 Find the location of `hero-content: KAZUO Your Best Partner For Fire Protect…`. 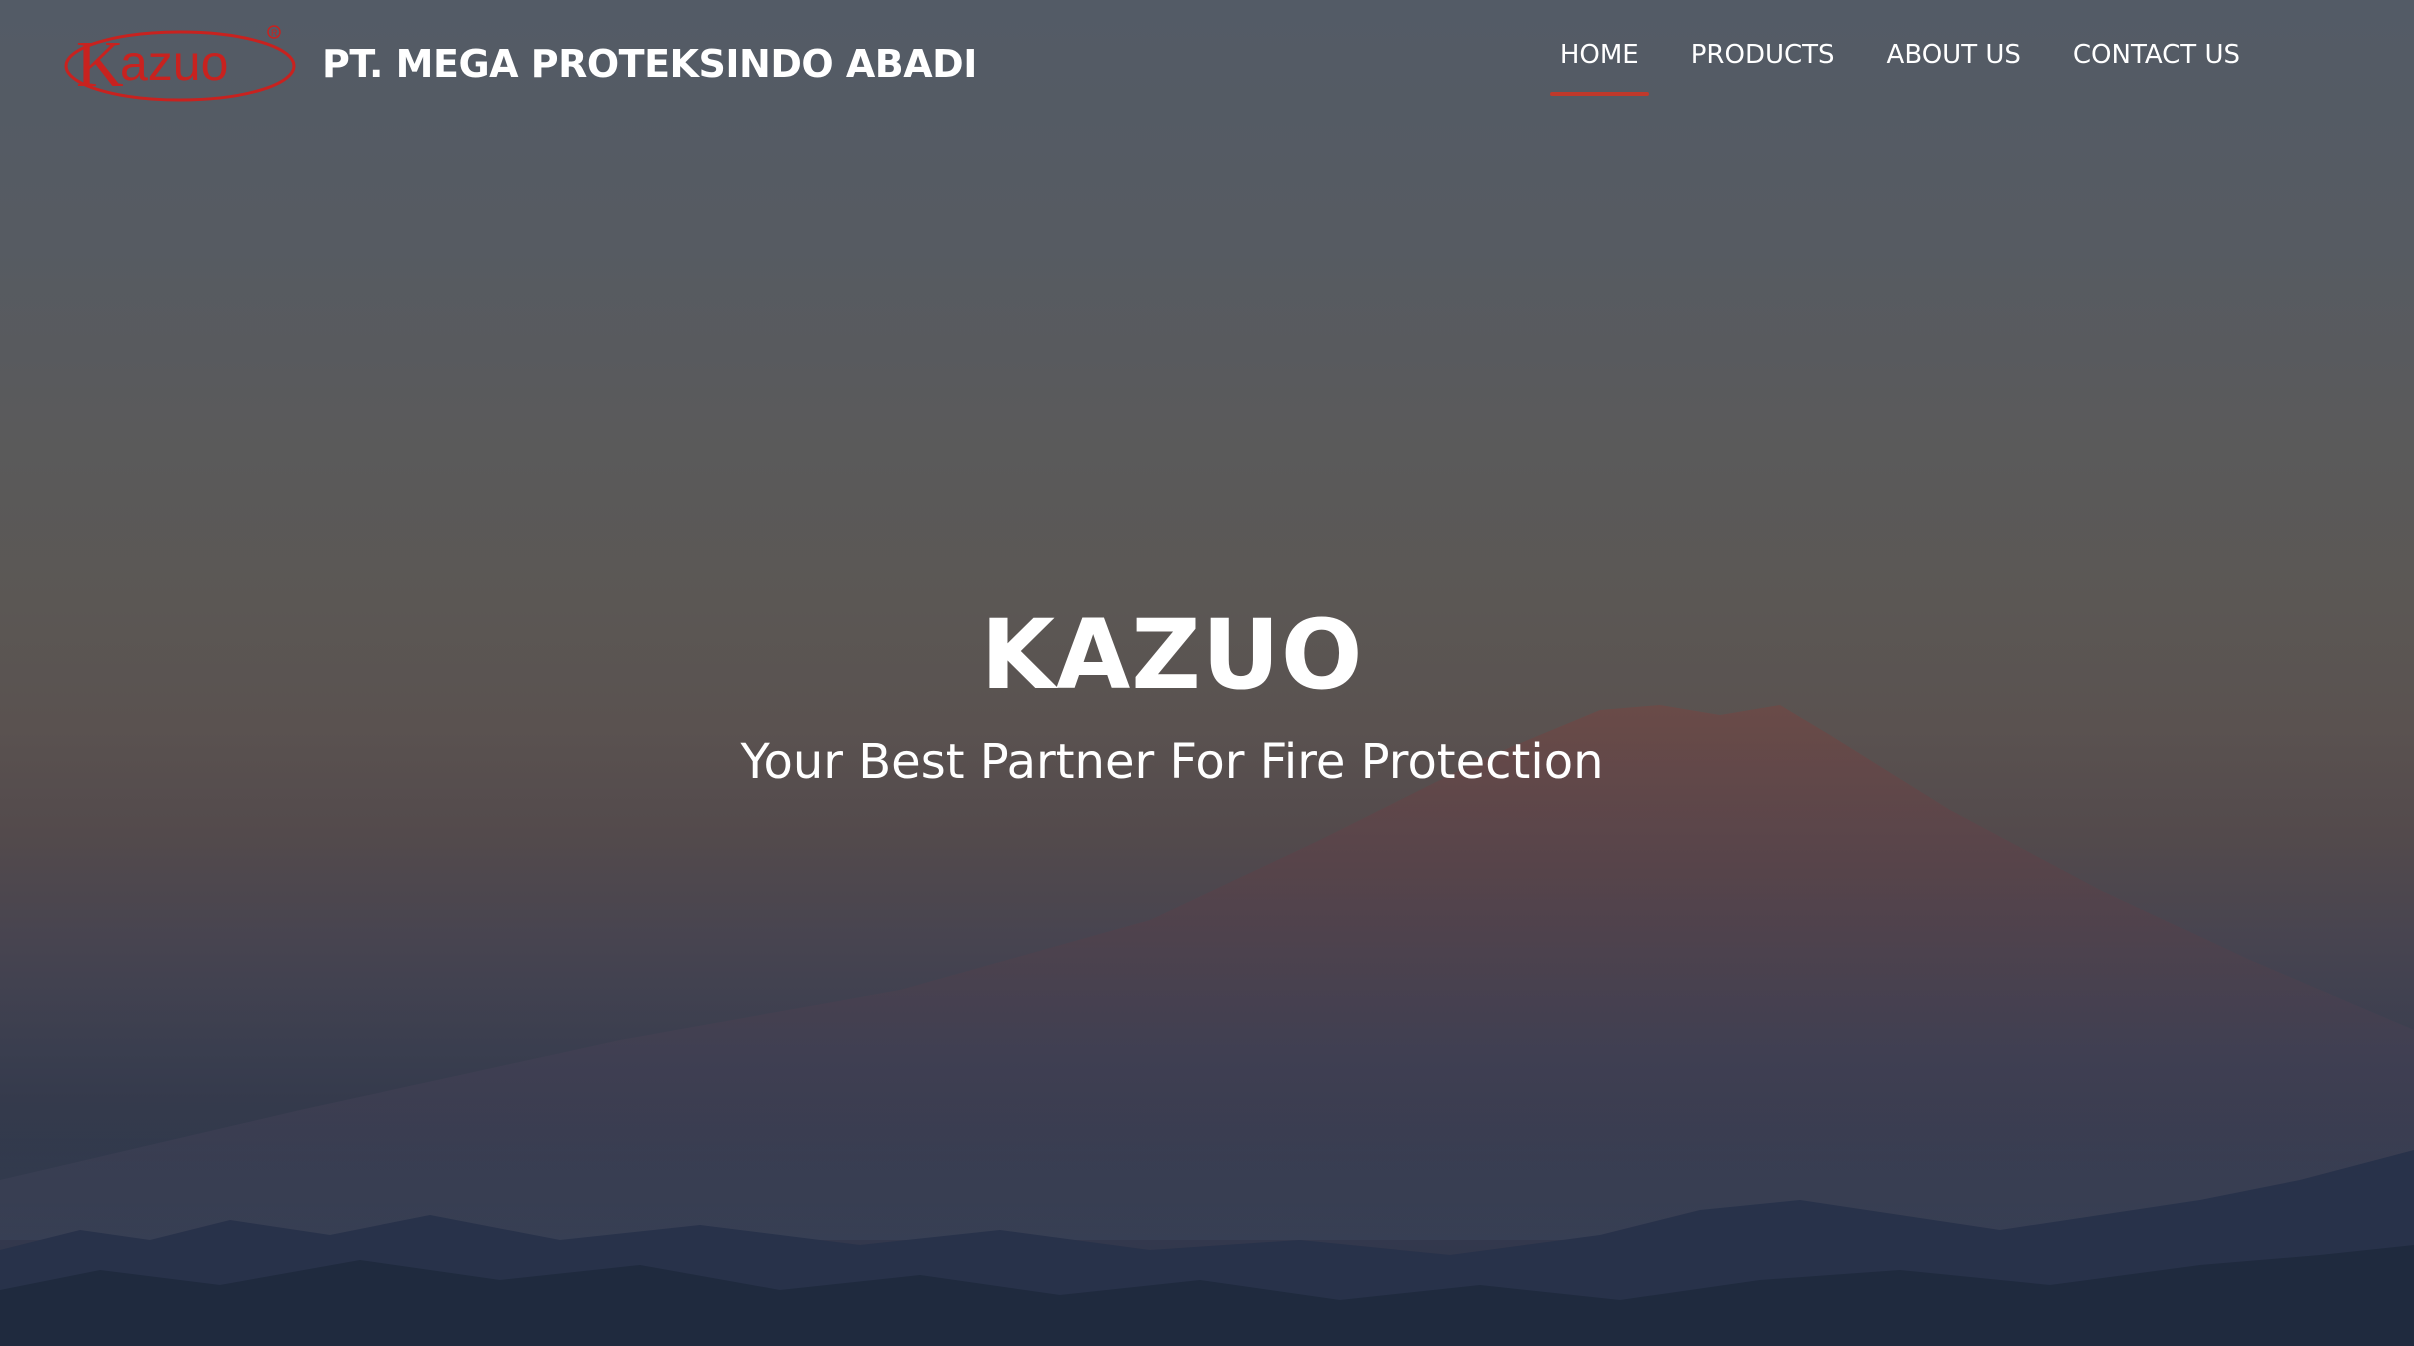

hero-content: KAZUO Your Best Partner For Fire Protect… is located at coordinates (1172, 695).